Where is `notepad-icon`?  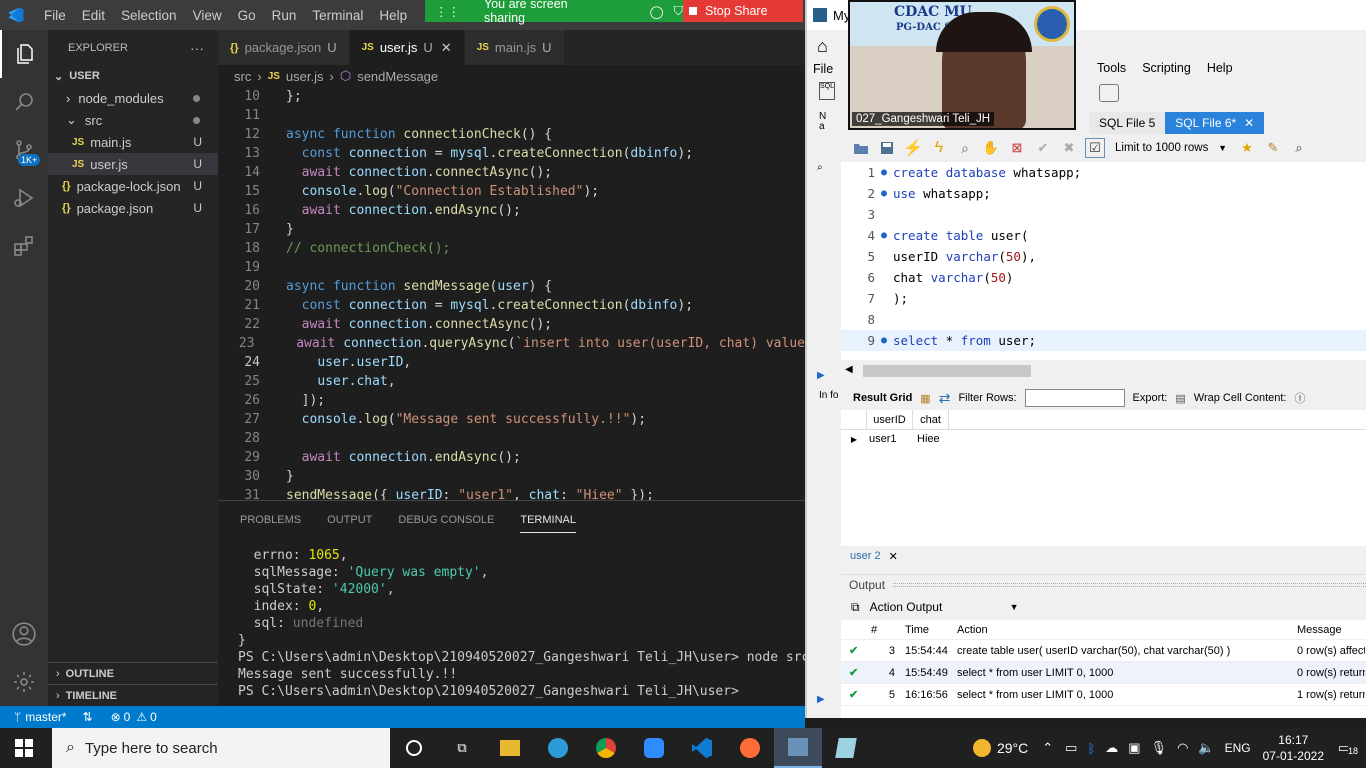 notepad-icon is located at coordinates (846, 748).